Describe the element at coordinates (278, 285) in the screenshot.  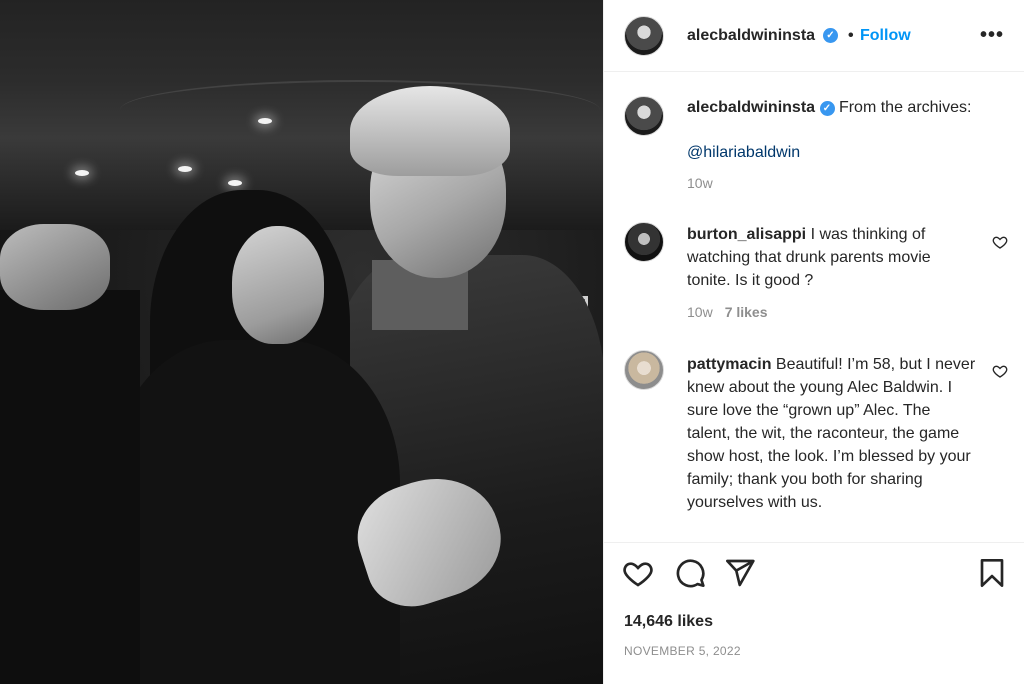
I see `woman-face` at that location.